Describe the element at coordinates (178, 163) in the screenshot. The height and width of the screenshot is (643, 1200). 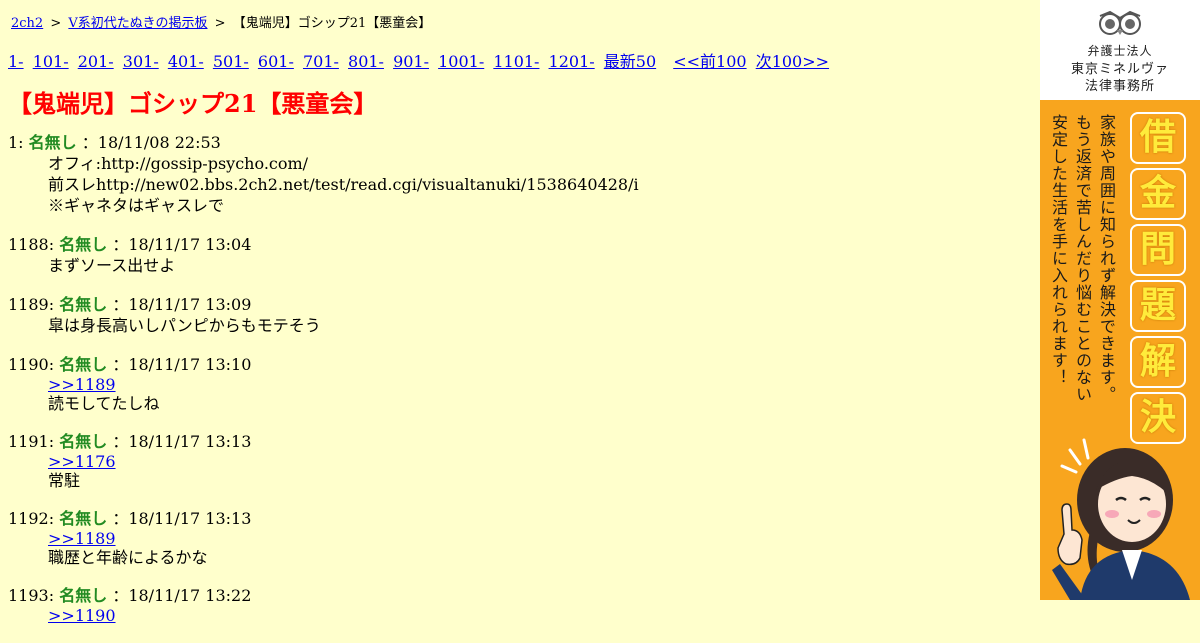
I see `post-text: オフィ:http://gossip-psycho.com/` at that location.